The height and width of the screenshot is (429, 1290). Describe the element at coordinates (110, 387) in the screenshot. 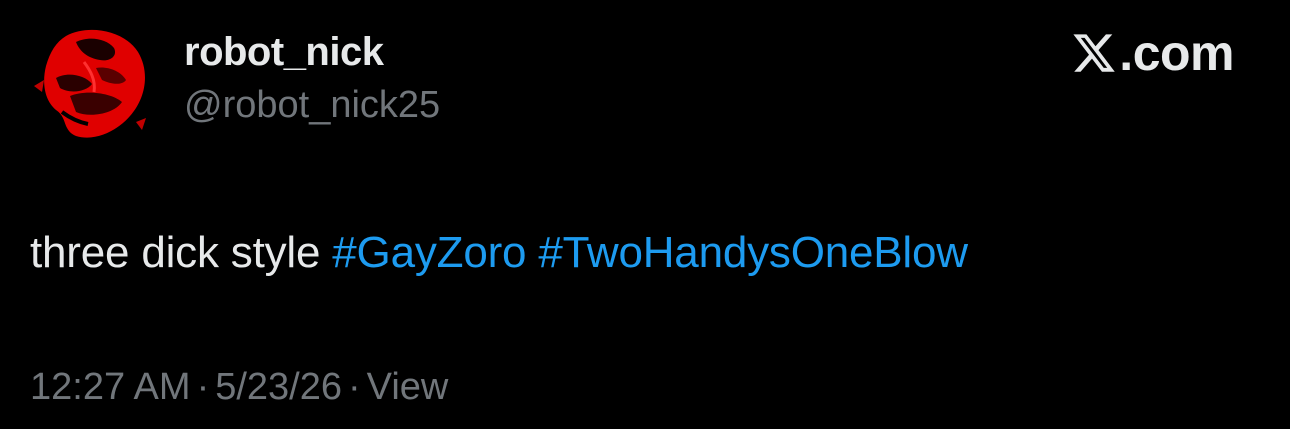

I see `tweet-time: 12:27 AM` at that location.